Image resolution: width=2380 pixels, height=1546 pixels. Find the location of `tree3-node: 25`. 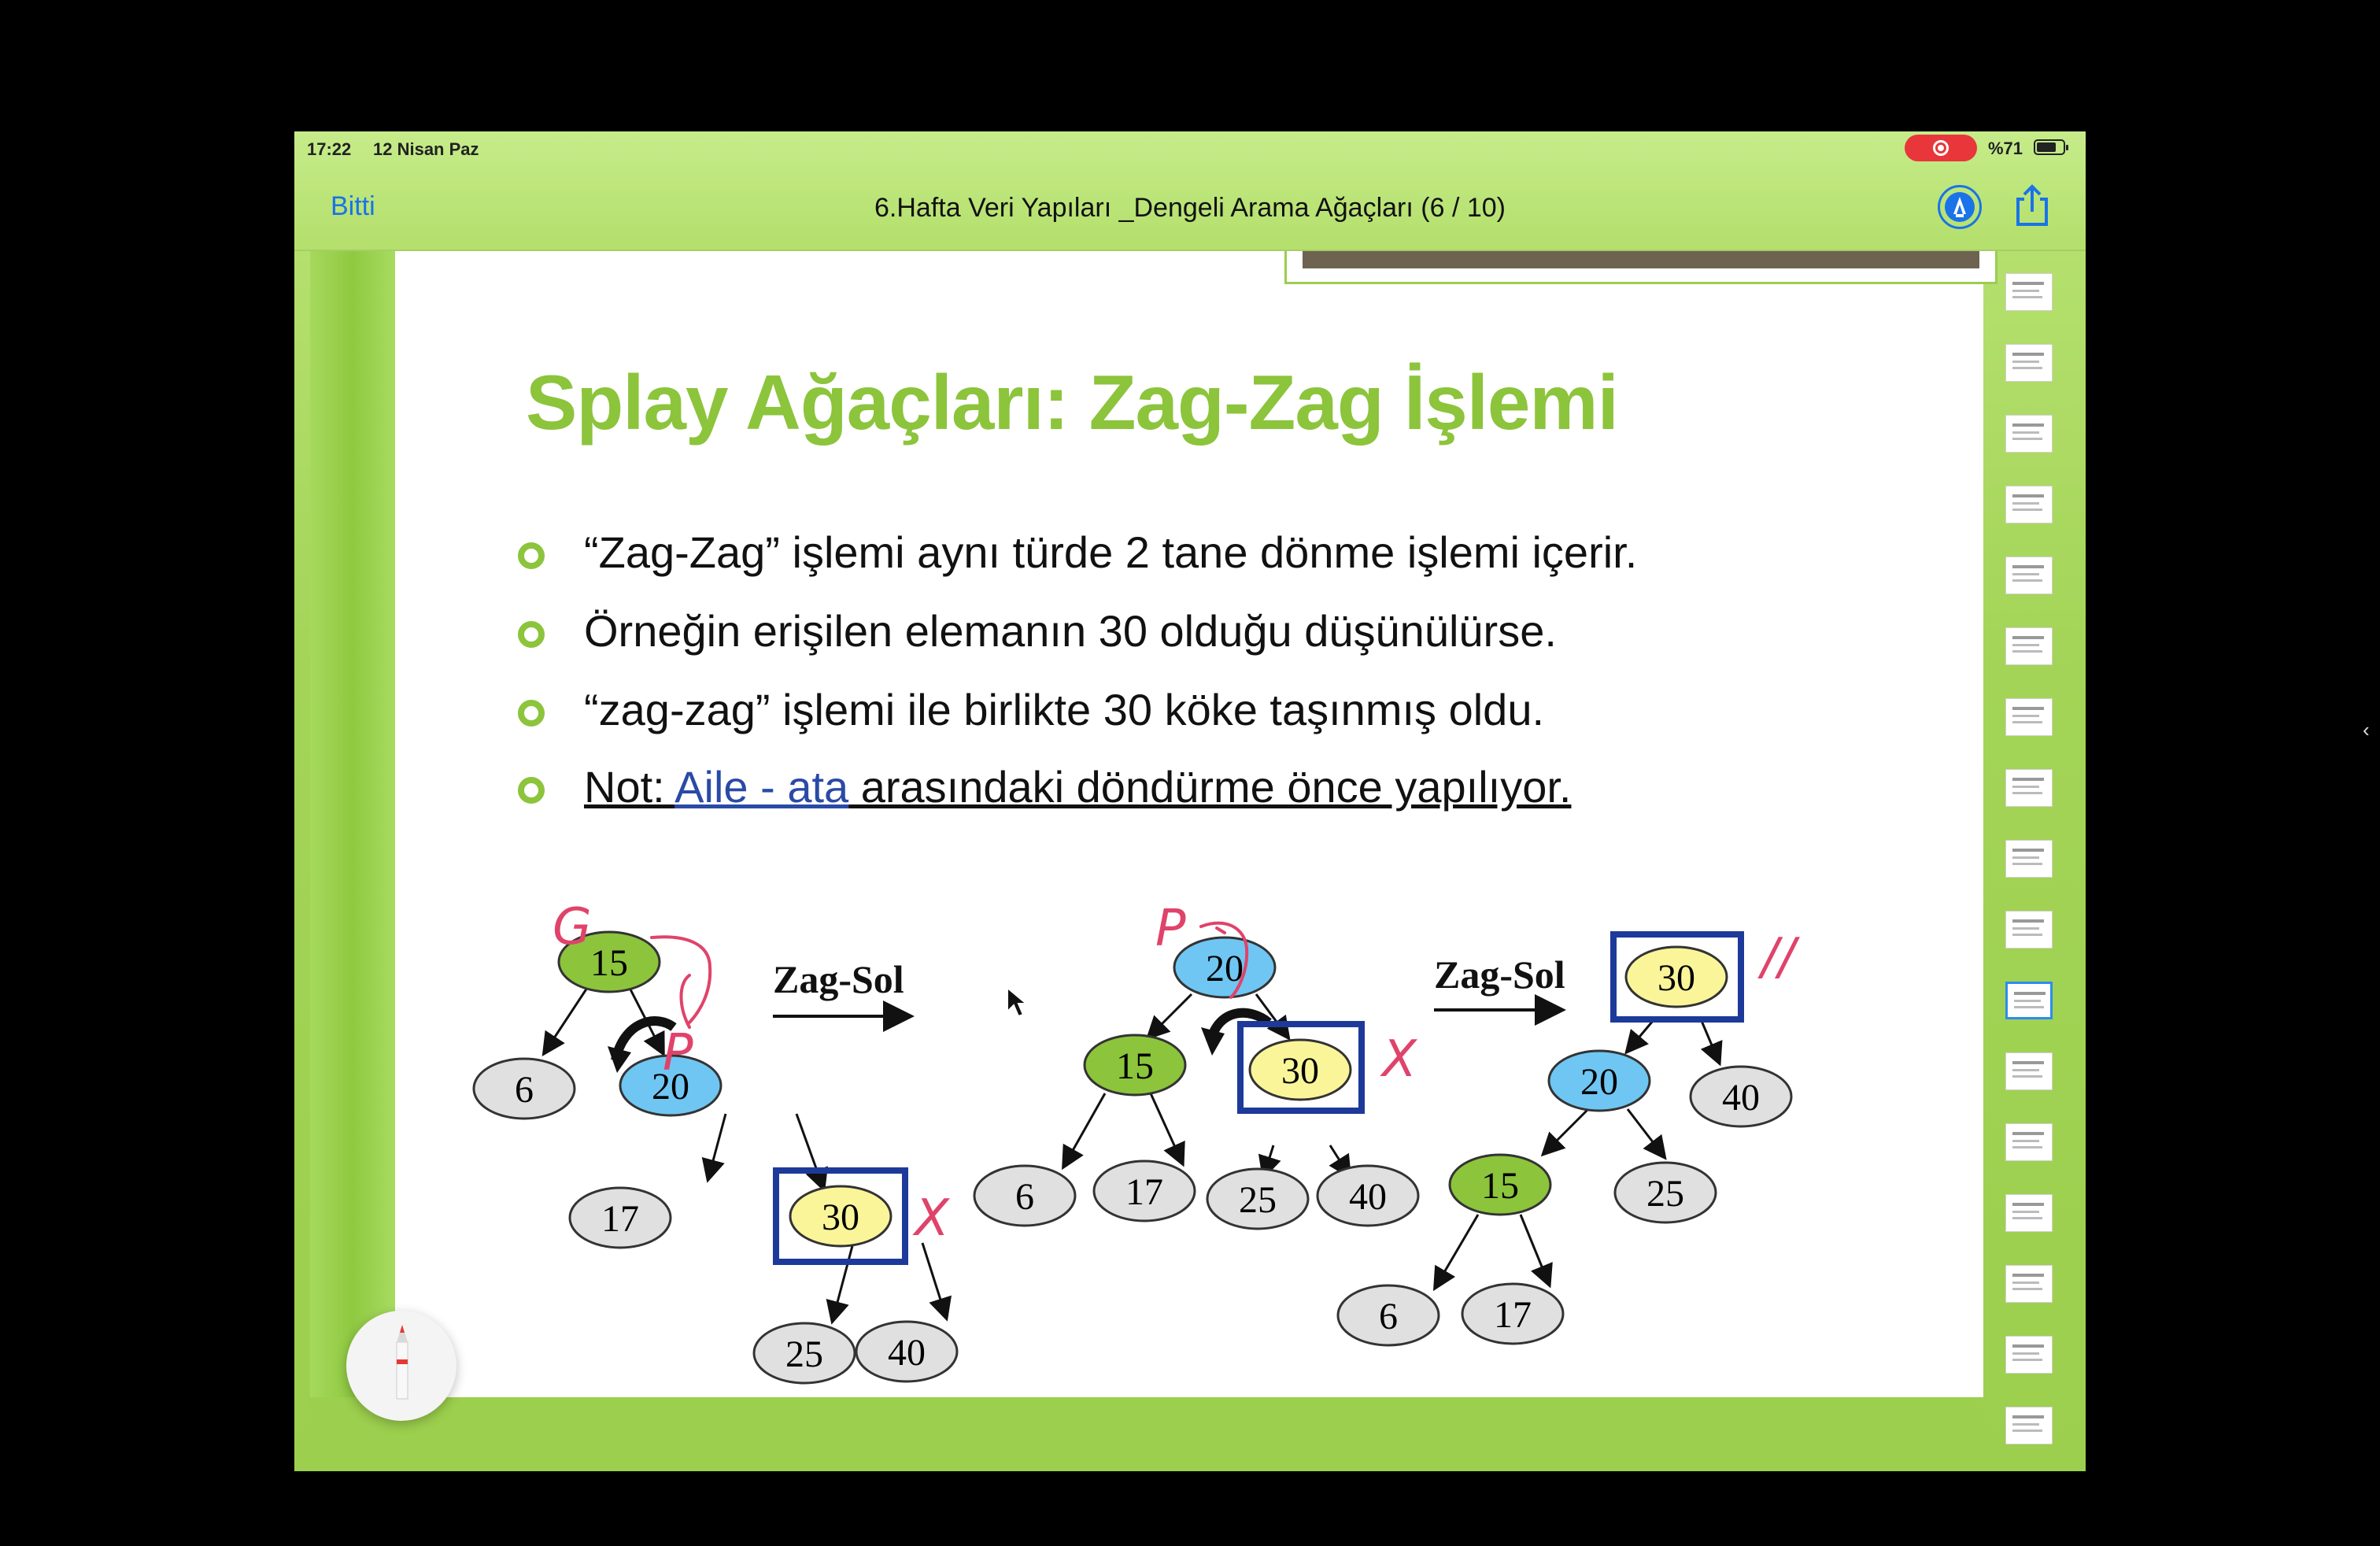

tree3-node: 25 is located at coordinates (1665, 1193).